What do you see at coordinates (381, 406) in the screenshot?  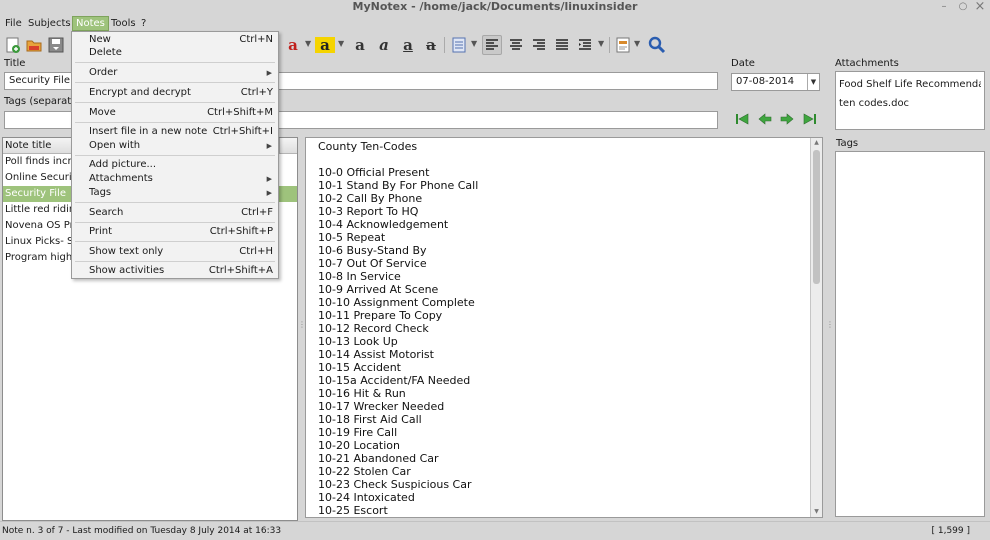 I see `editor-line: 10-17 Wrecker Needed` at bounding box center [381, 406].